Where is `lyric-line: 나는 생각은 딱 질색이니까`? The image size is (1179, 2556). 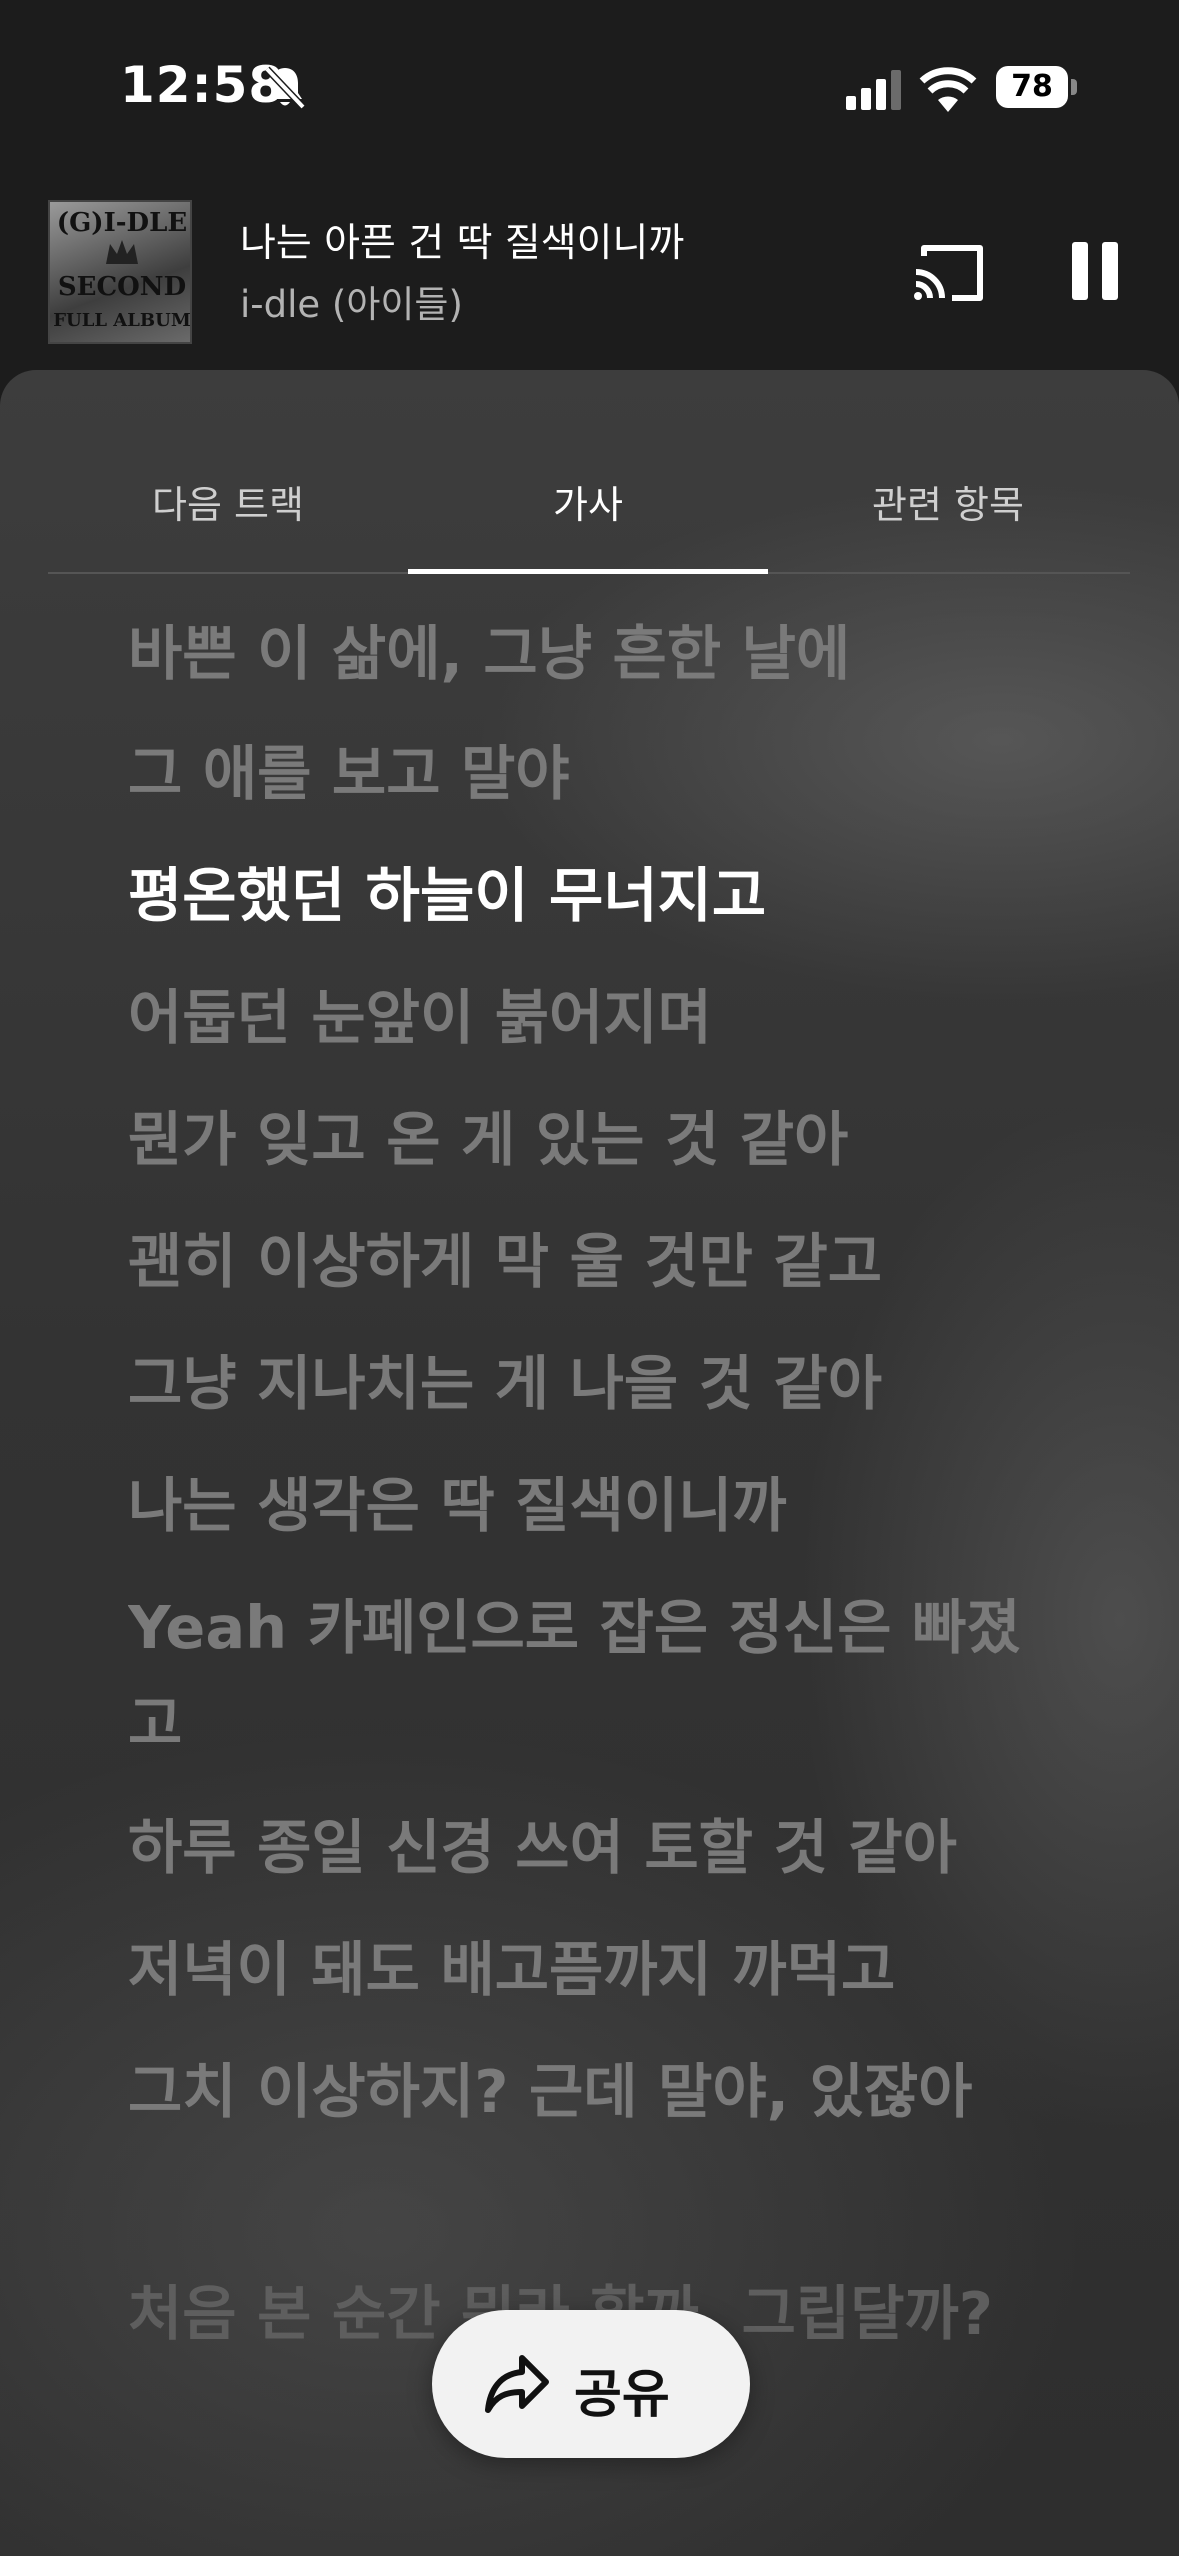 lyric-line: 나는 생각은 딱 질색이니까 is located at coordinates (593, 1506).